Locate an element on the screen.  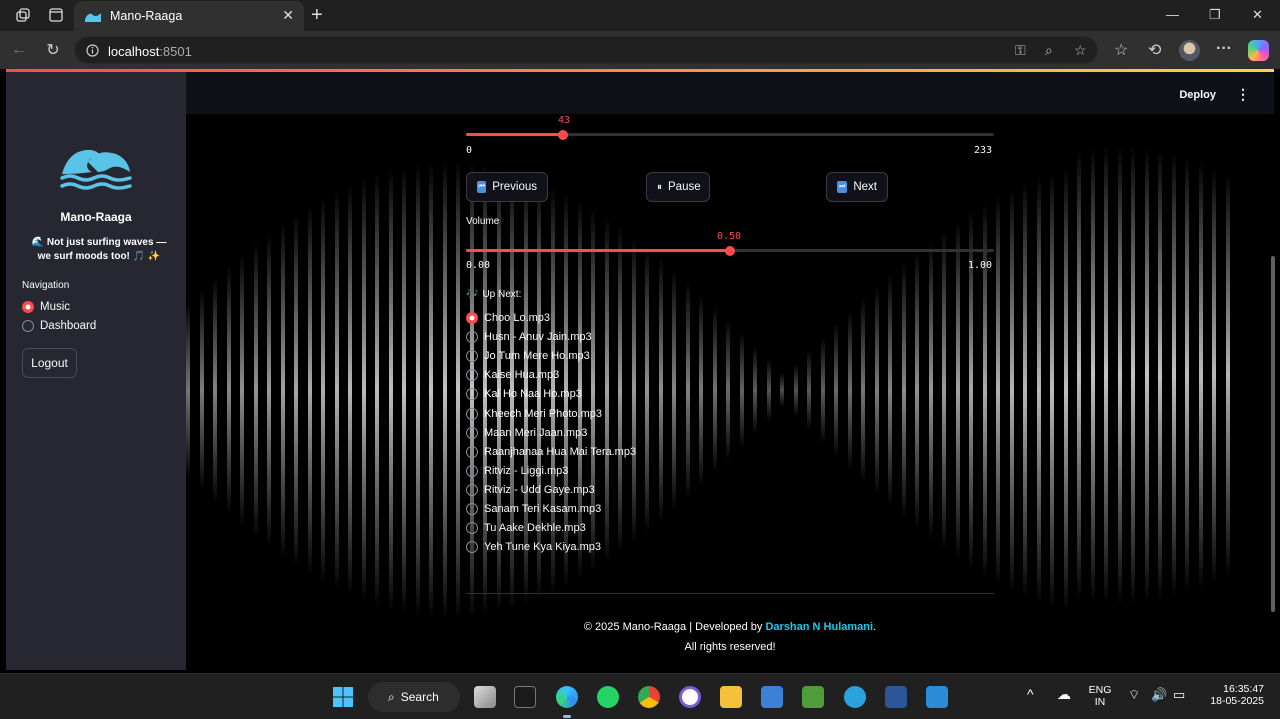
main-menu-icon: ⋮ is located at coordinates (1243, 94).